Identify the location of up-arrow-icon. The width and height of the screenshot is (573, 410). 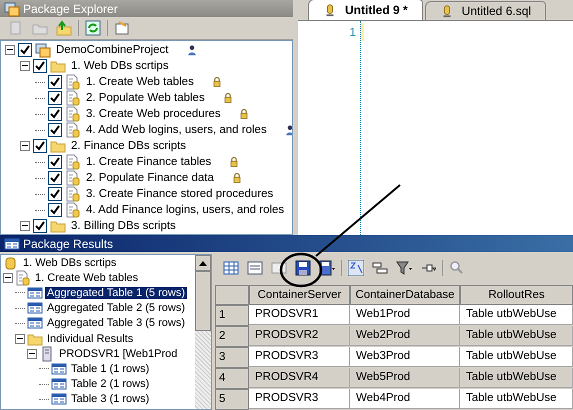
(203, 263).